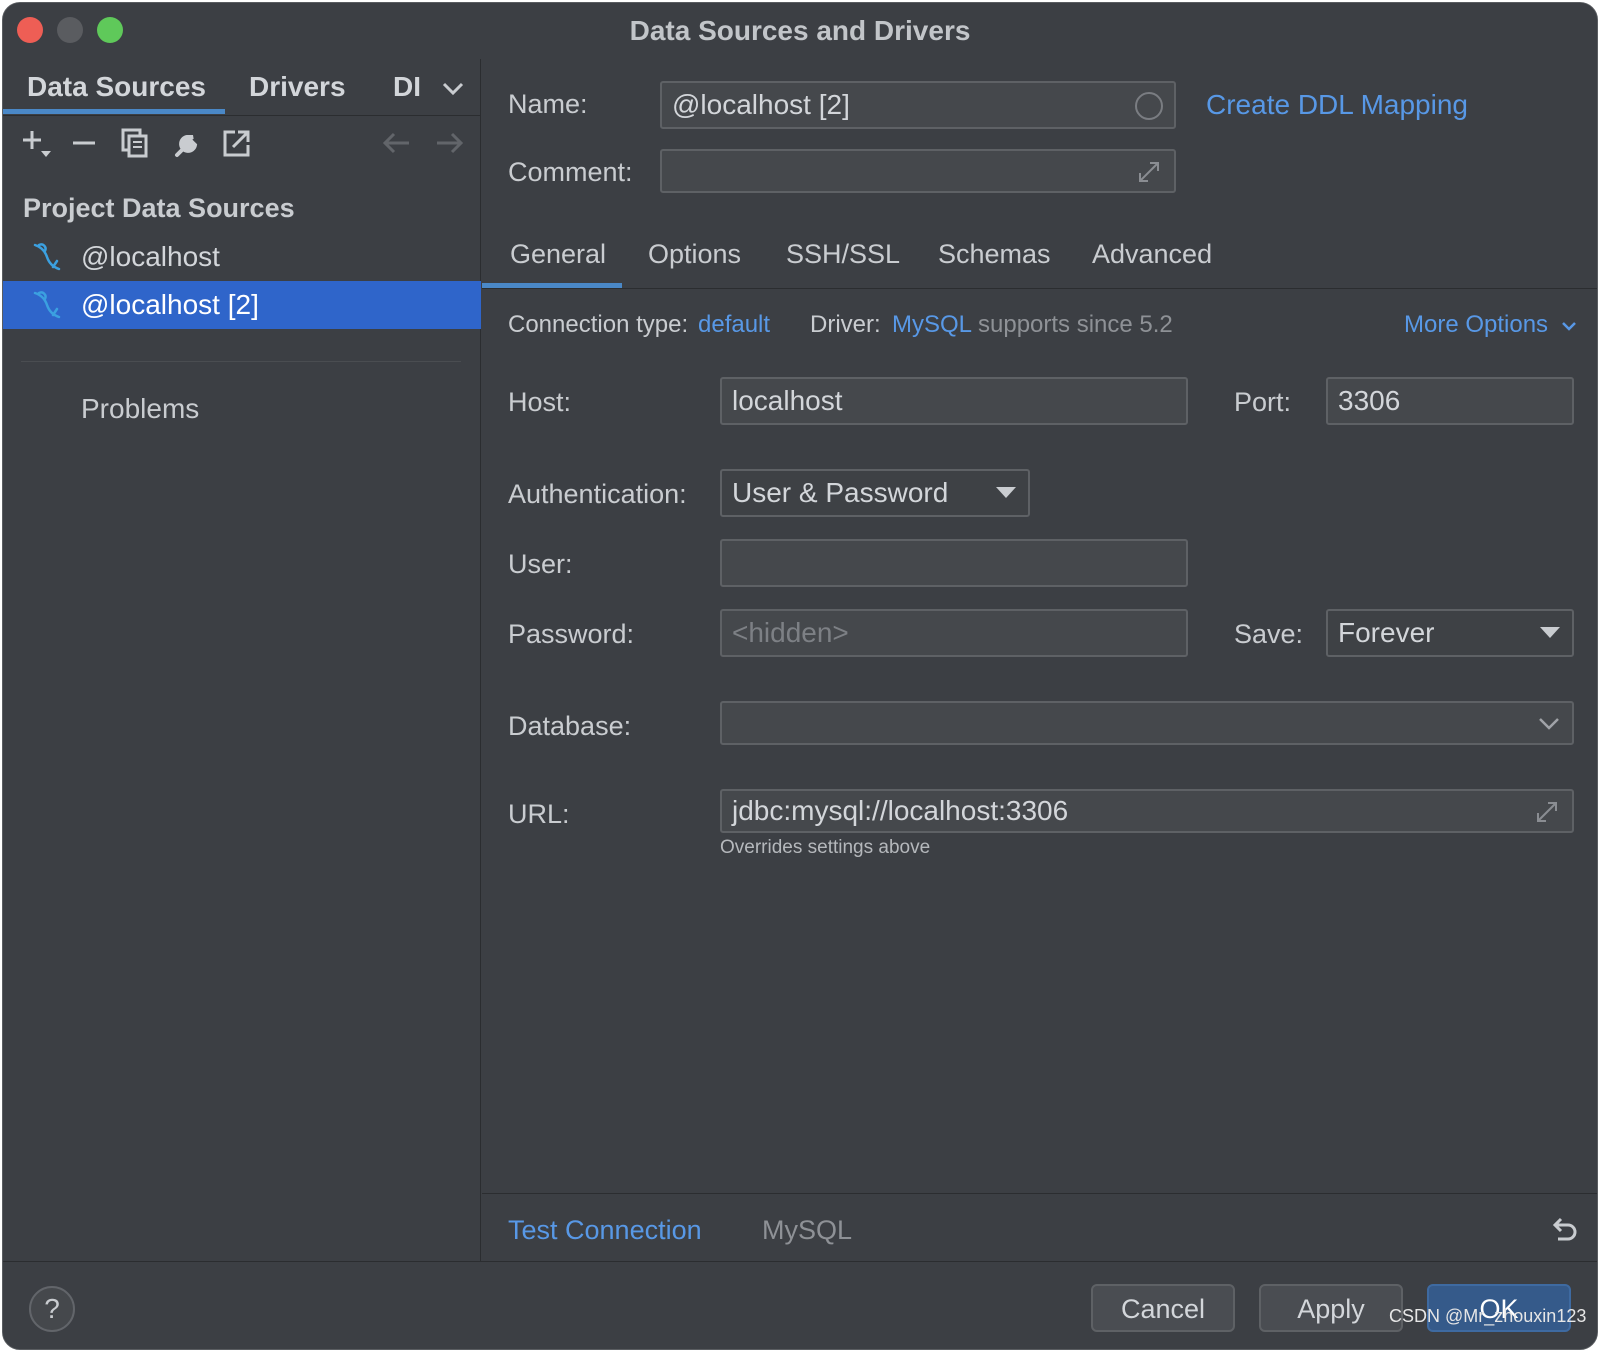 The height and width of the screenshot is (1352, 1600). What do you see at coordinates (1564, 1231) in the screenshot?
I see `revert-icon` at bounding box center [1564, 1231].